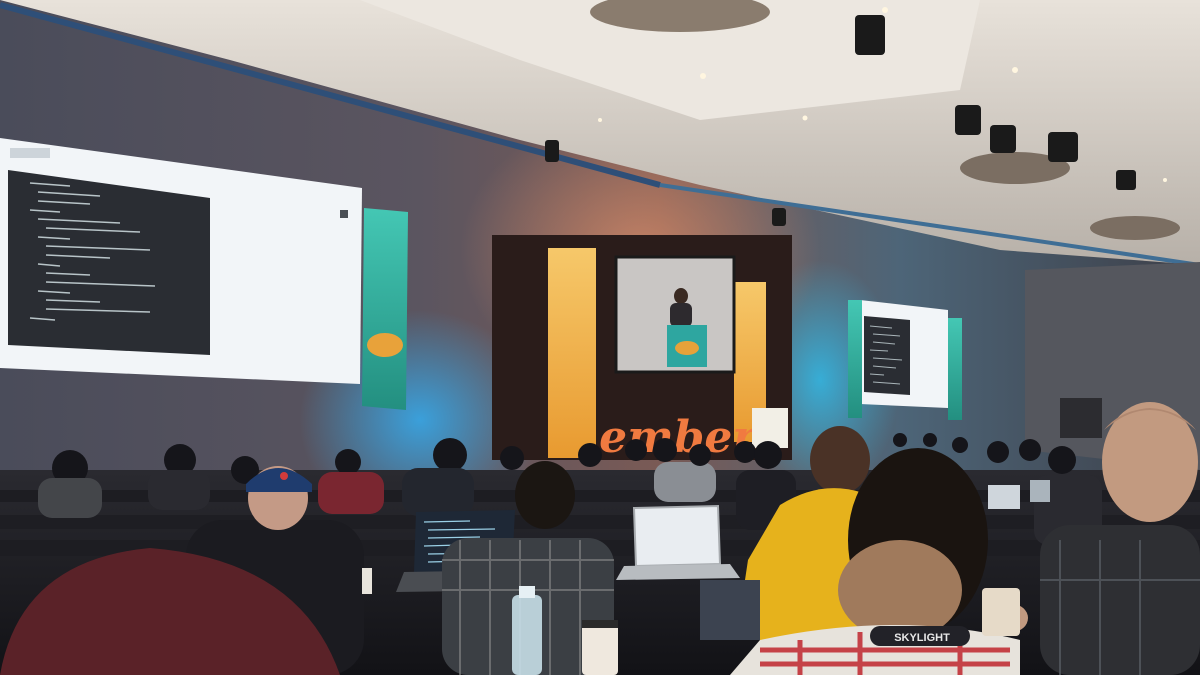 Image resolution: width=1200 pixels, height=675 pixels. What do you see at coordinates (527, 592) in the screenshot?
I see `water-bottle-cap` at bounding box center [527, 592].